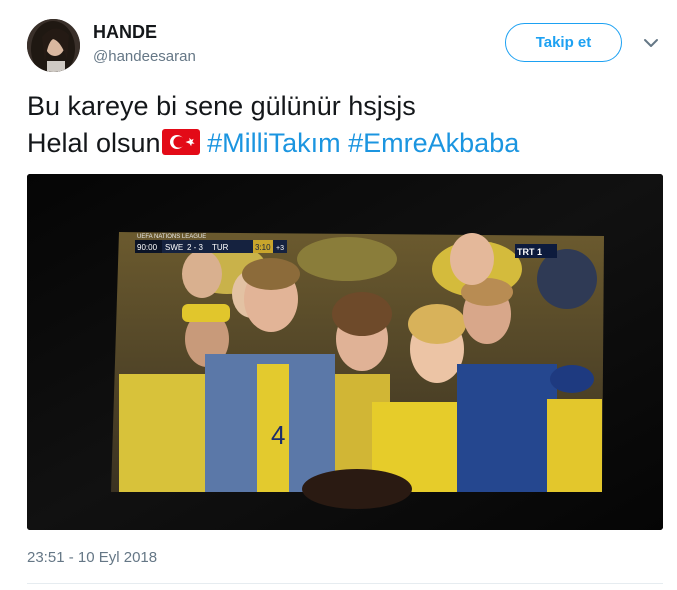 Image resolution: width=677 pixels, height=590 pixels. What do you see at coordinates (125, 32) in the screenshot?
I see `user-display-name: HANDE` at bounding box center [125, 32].